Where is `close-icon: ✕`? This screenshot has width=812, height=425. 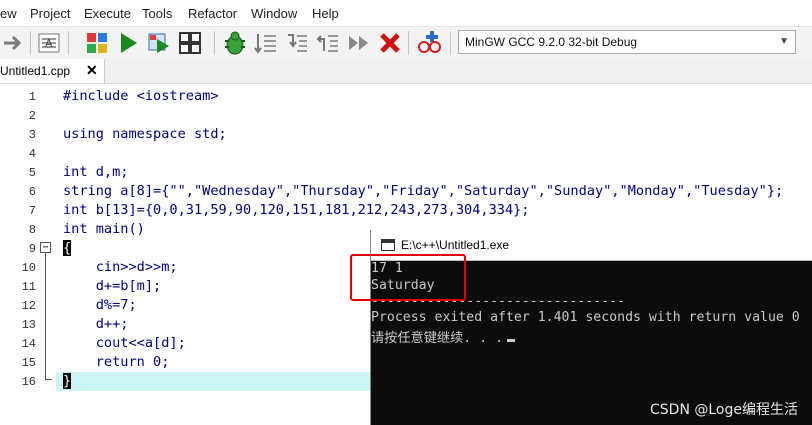 close-icon: ✕ is located at coordinates (92, 70).